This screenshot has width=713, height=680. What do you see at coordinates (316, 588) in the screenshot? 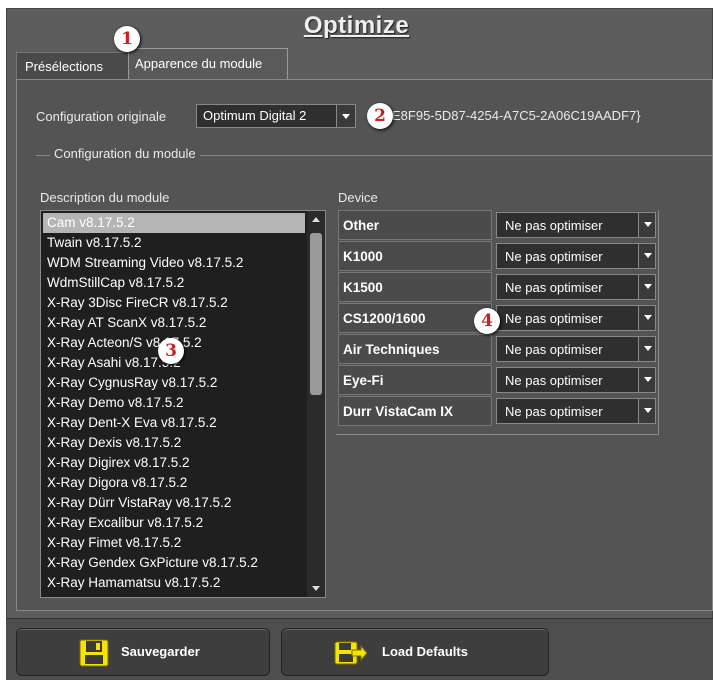
I see `scroll-down-arrow-icon` at bounding box center [316, 588].